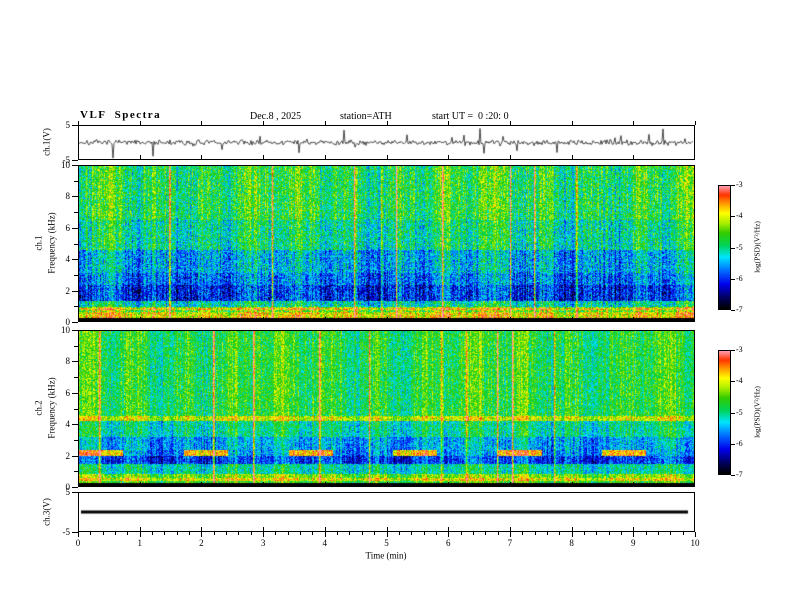 The height and width of the screenshot is (612, 792). Describe the element at coordinates (68, 196) in the screenshot. I see `y-tick-label: 8` at that location.